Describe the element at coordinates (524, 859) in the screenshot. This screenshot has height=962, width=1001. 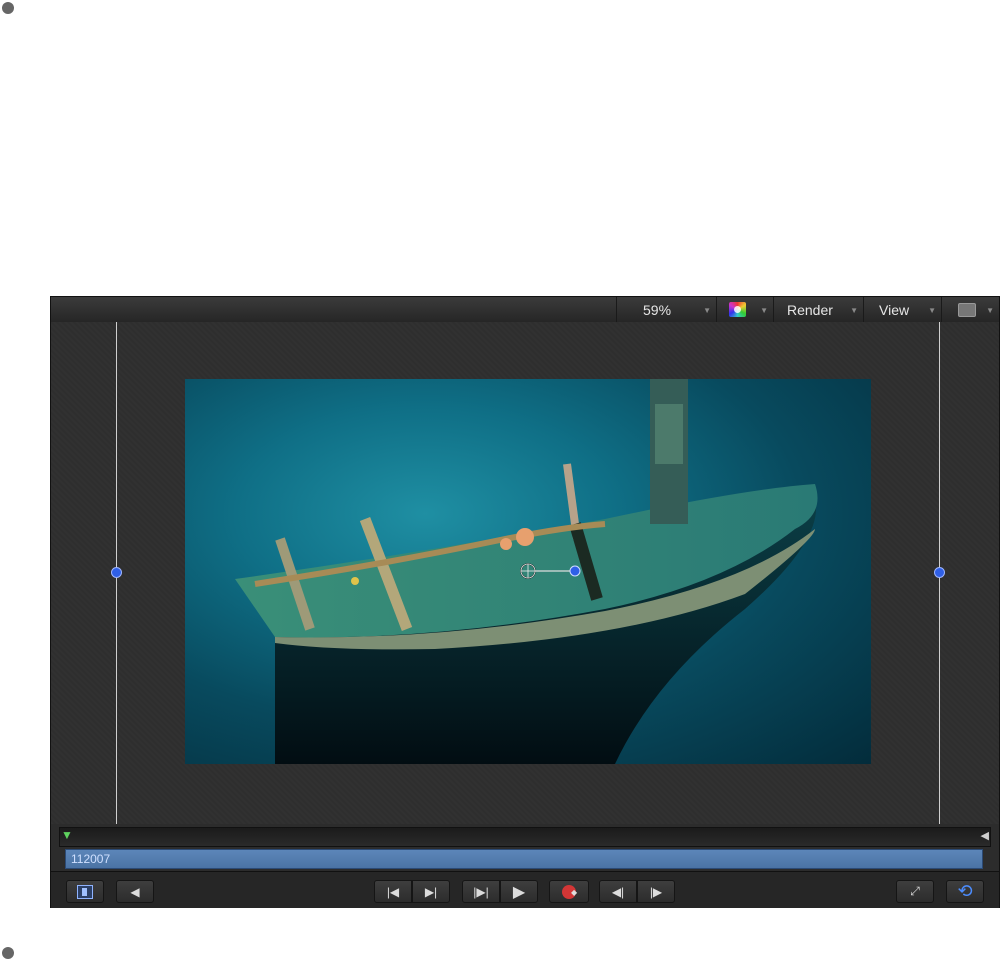
I see `clip-bar: 112007` at that location.